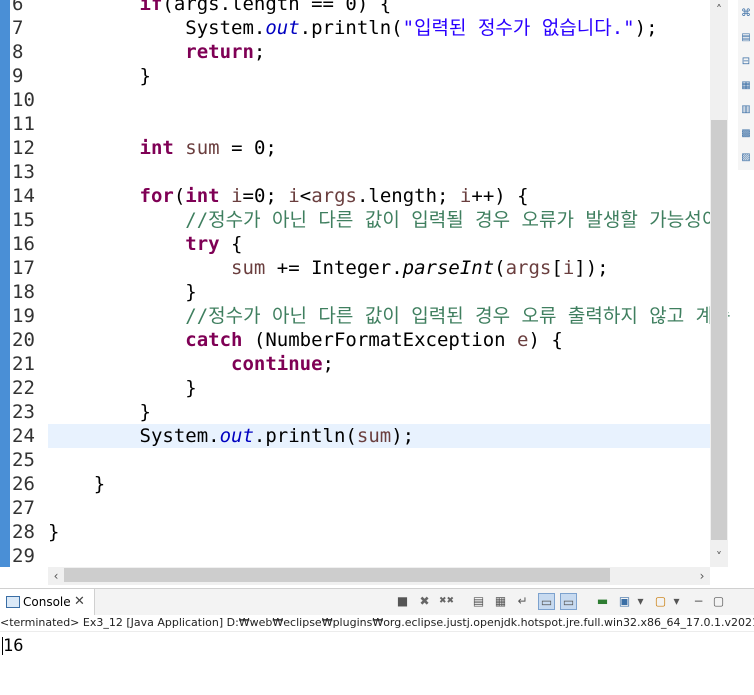  Describe the element at coordinates (23, 532) in the screenshot. I see `line-number: 28` at that location.